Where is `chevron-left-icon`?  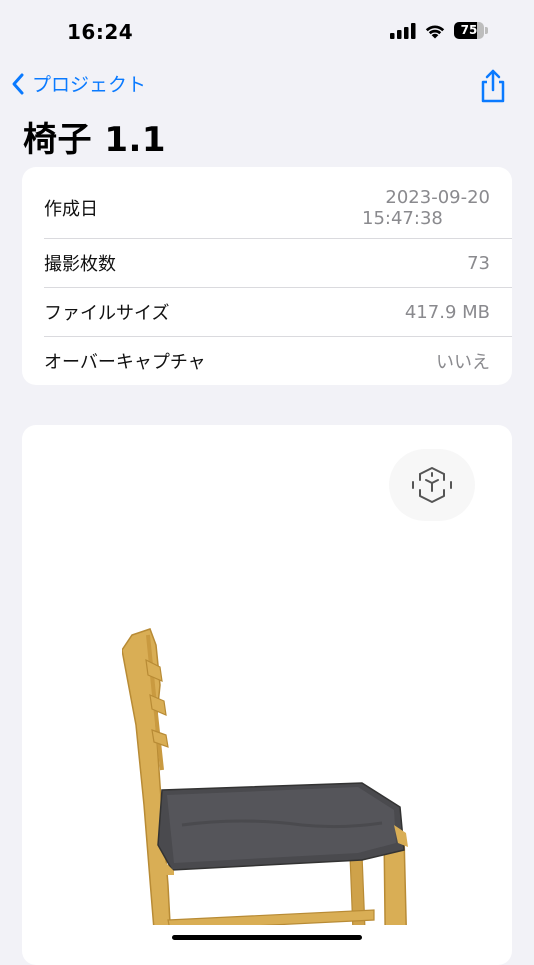 chevron-left-icon is located at coordinates (18, 83).